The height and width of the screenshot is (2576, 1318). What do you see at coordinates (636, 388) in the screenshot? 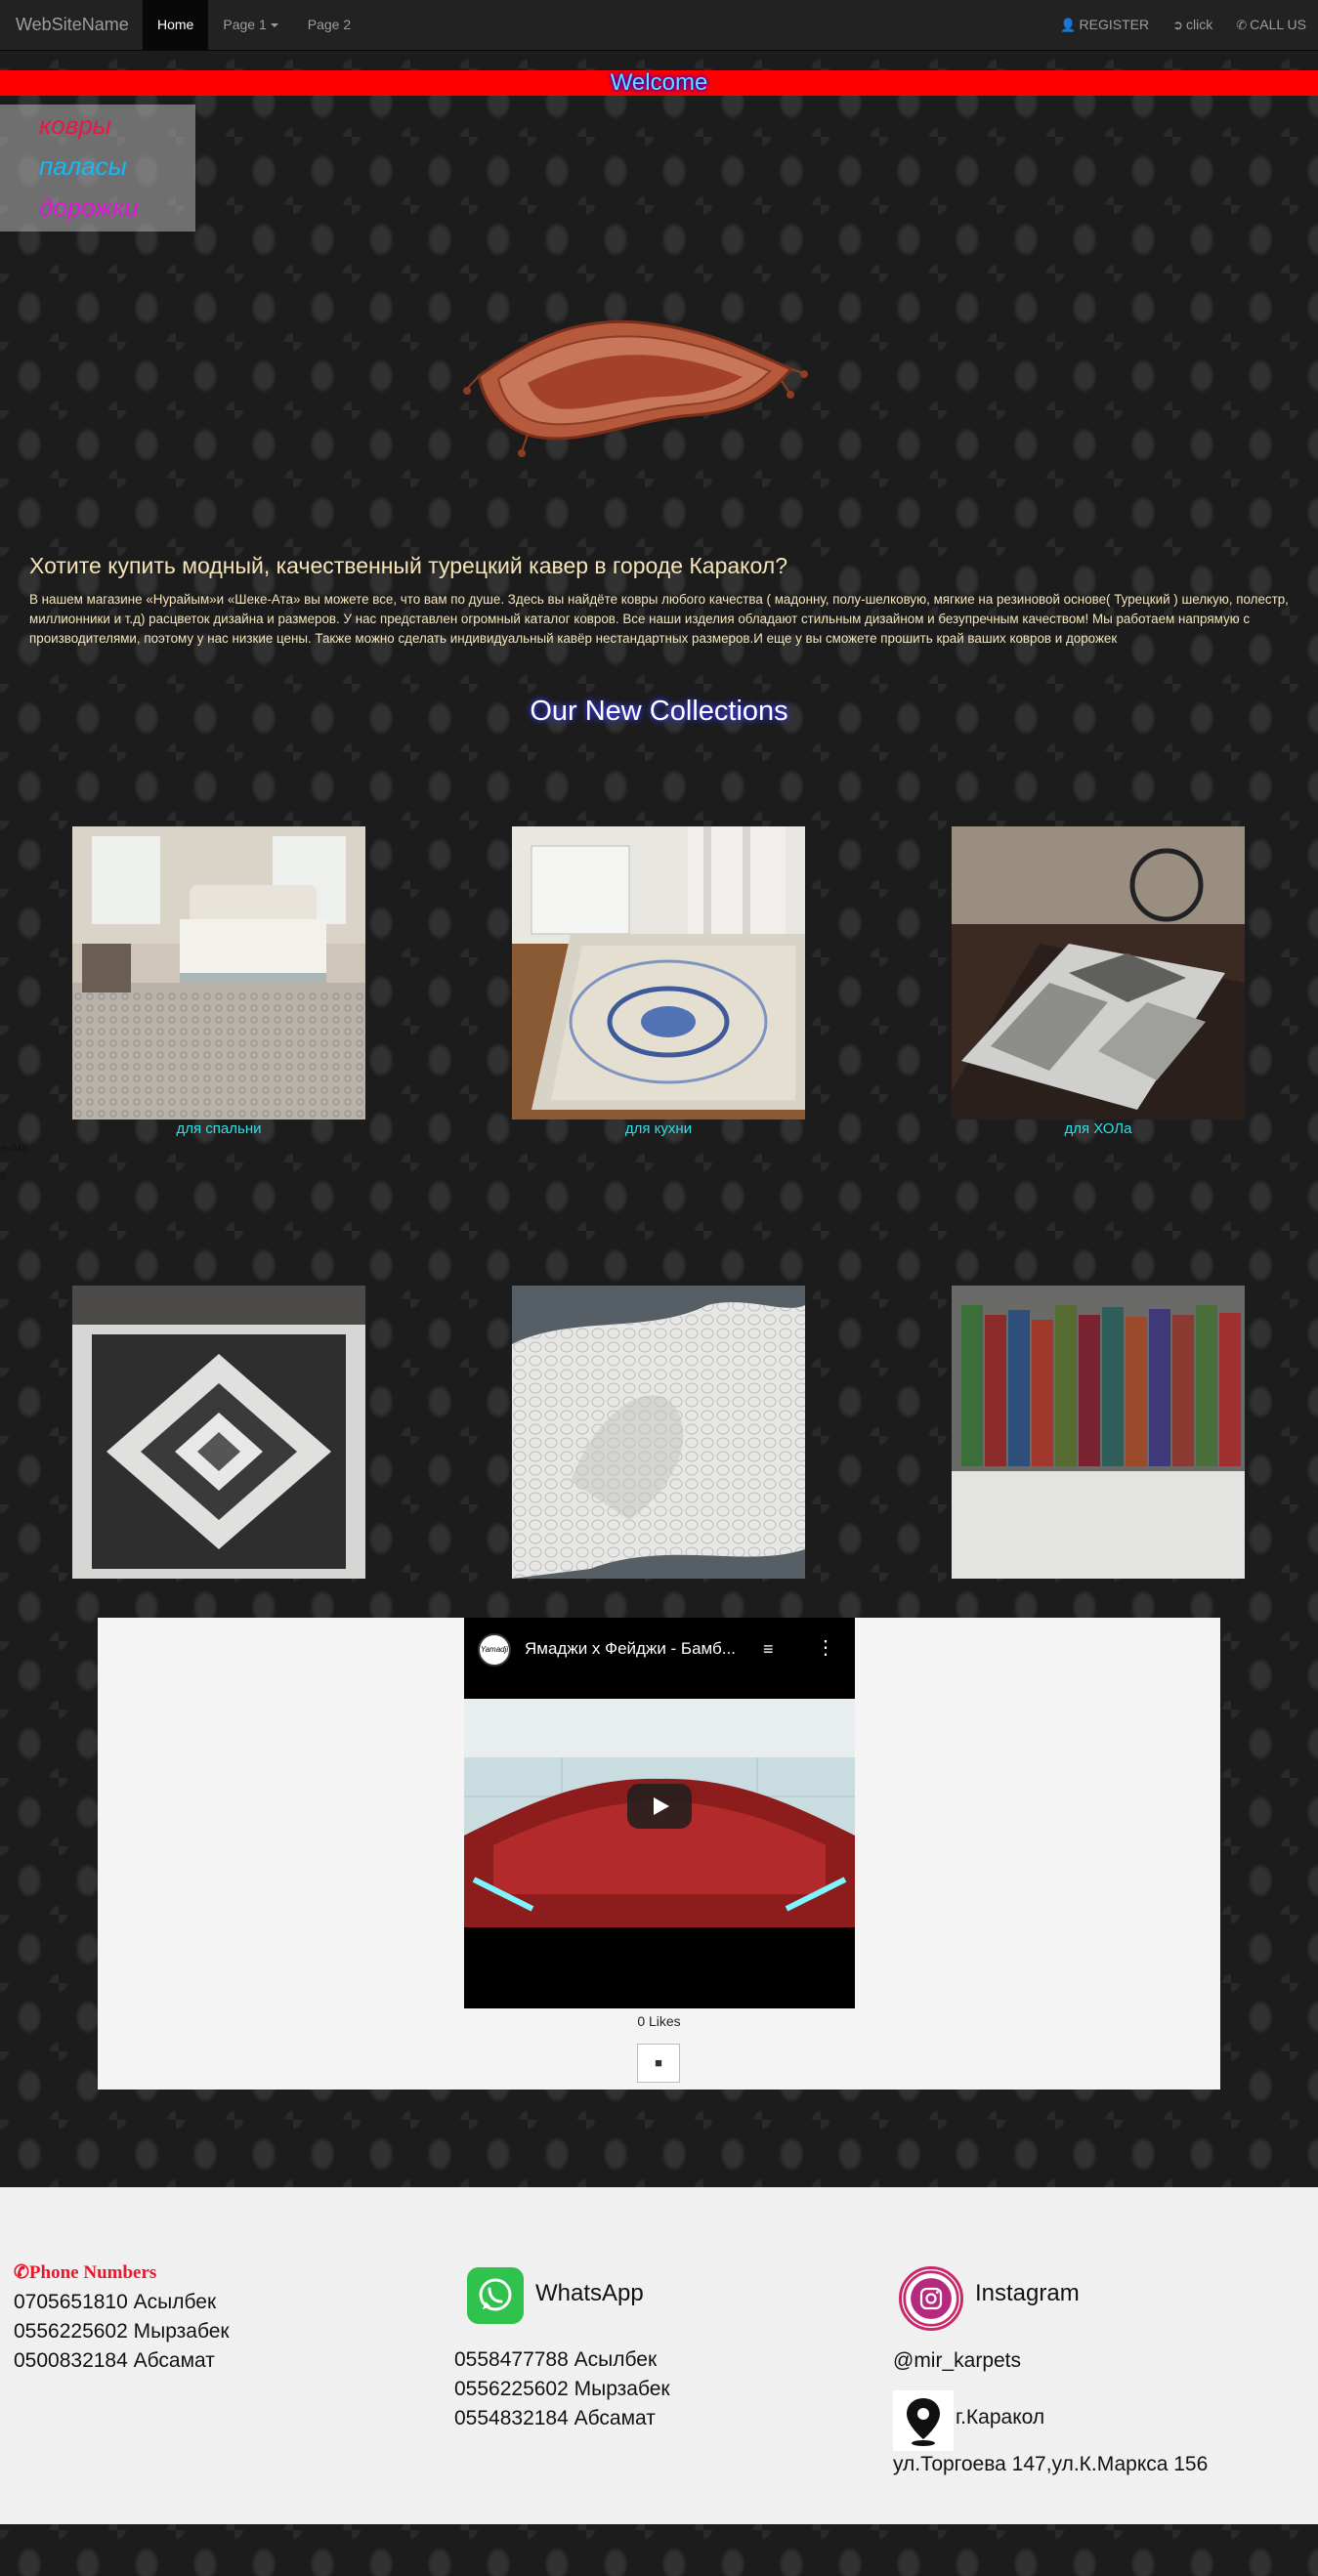
I see `flying-carpet-image` at bounding box center [636, 388].